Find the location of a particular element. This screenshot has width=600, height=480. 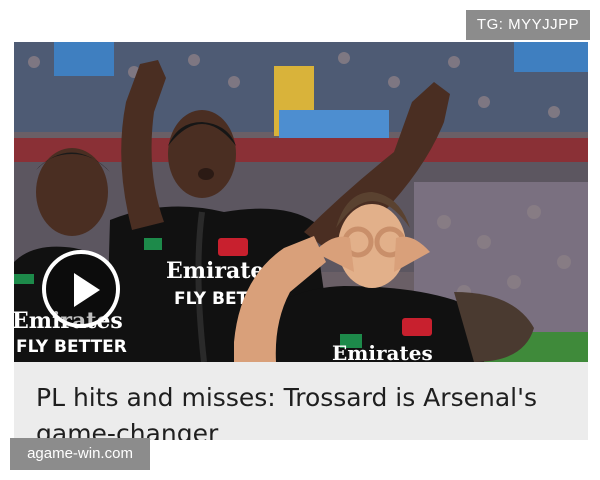

sponsor-subtext-3: FLY BETTER is located at coordinates (71, 347).